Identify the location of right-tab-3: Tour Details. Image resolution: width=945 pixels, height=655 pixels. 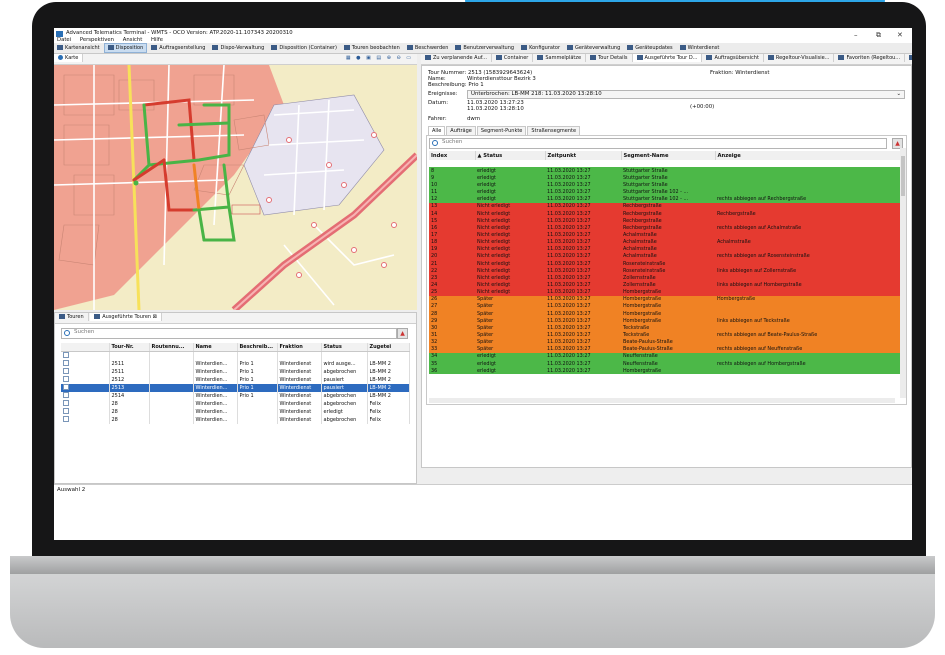
(609, 58).